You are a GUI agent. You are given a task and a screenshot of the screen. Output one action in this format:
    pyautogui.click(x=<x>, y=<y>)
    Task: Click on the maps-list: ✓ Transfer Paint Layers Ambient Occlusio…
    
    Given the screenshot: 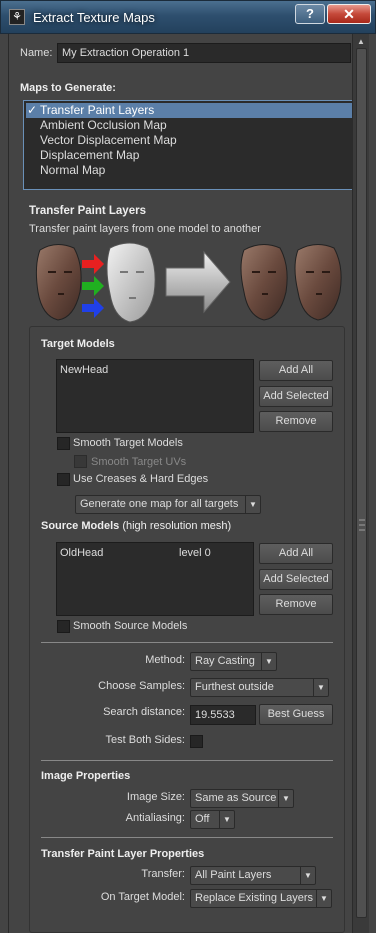 What is the action you would take?
    pyautogui.click(x=188, y=145)
    